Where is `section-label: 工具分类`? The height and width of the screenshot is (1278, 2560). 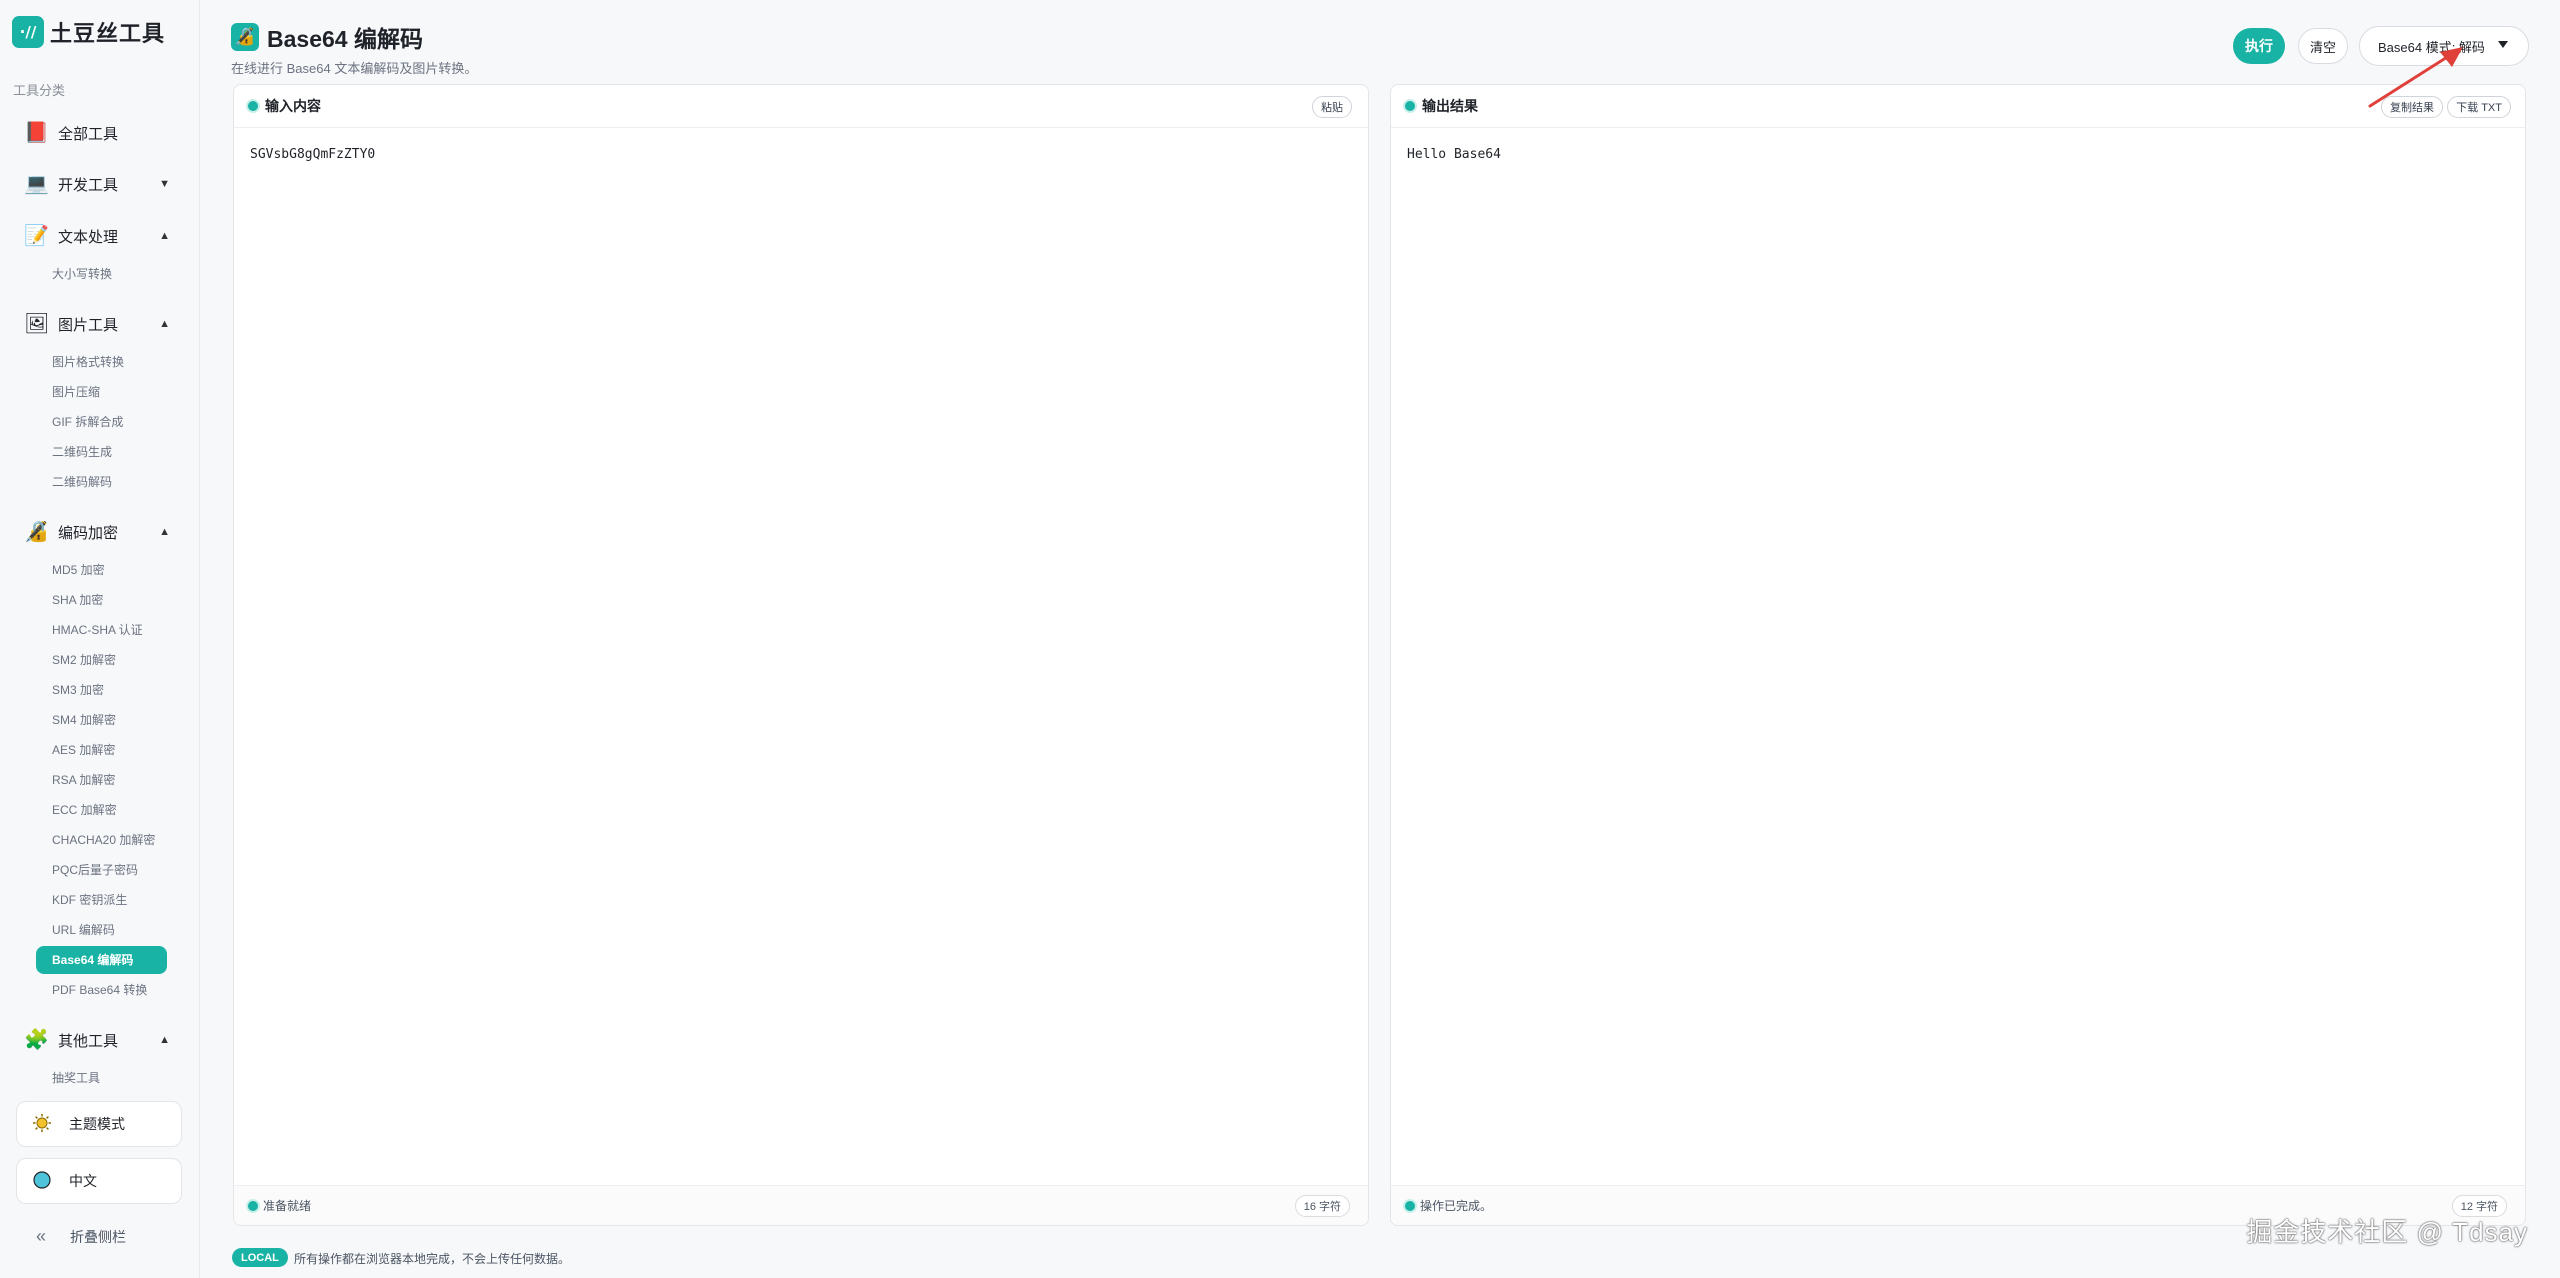 section-label: 工具分类 is located at coordinates (39, 90).